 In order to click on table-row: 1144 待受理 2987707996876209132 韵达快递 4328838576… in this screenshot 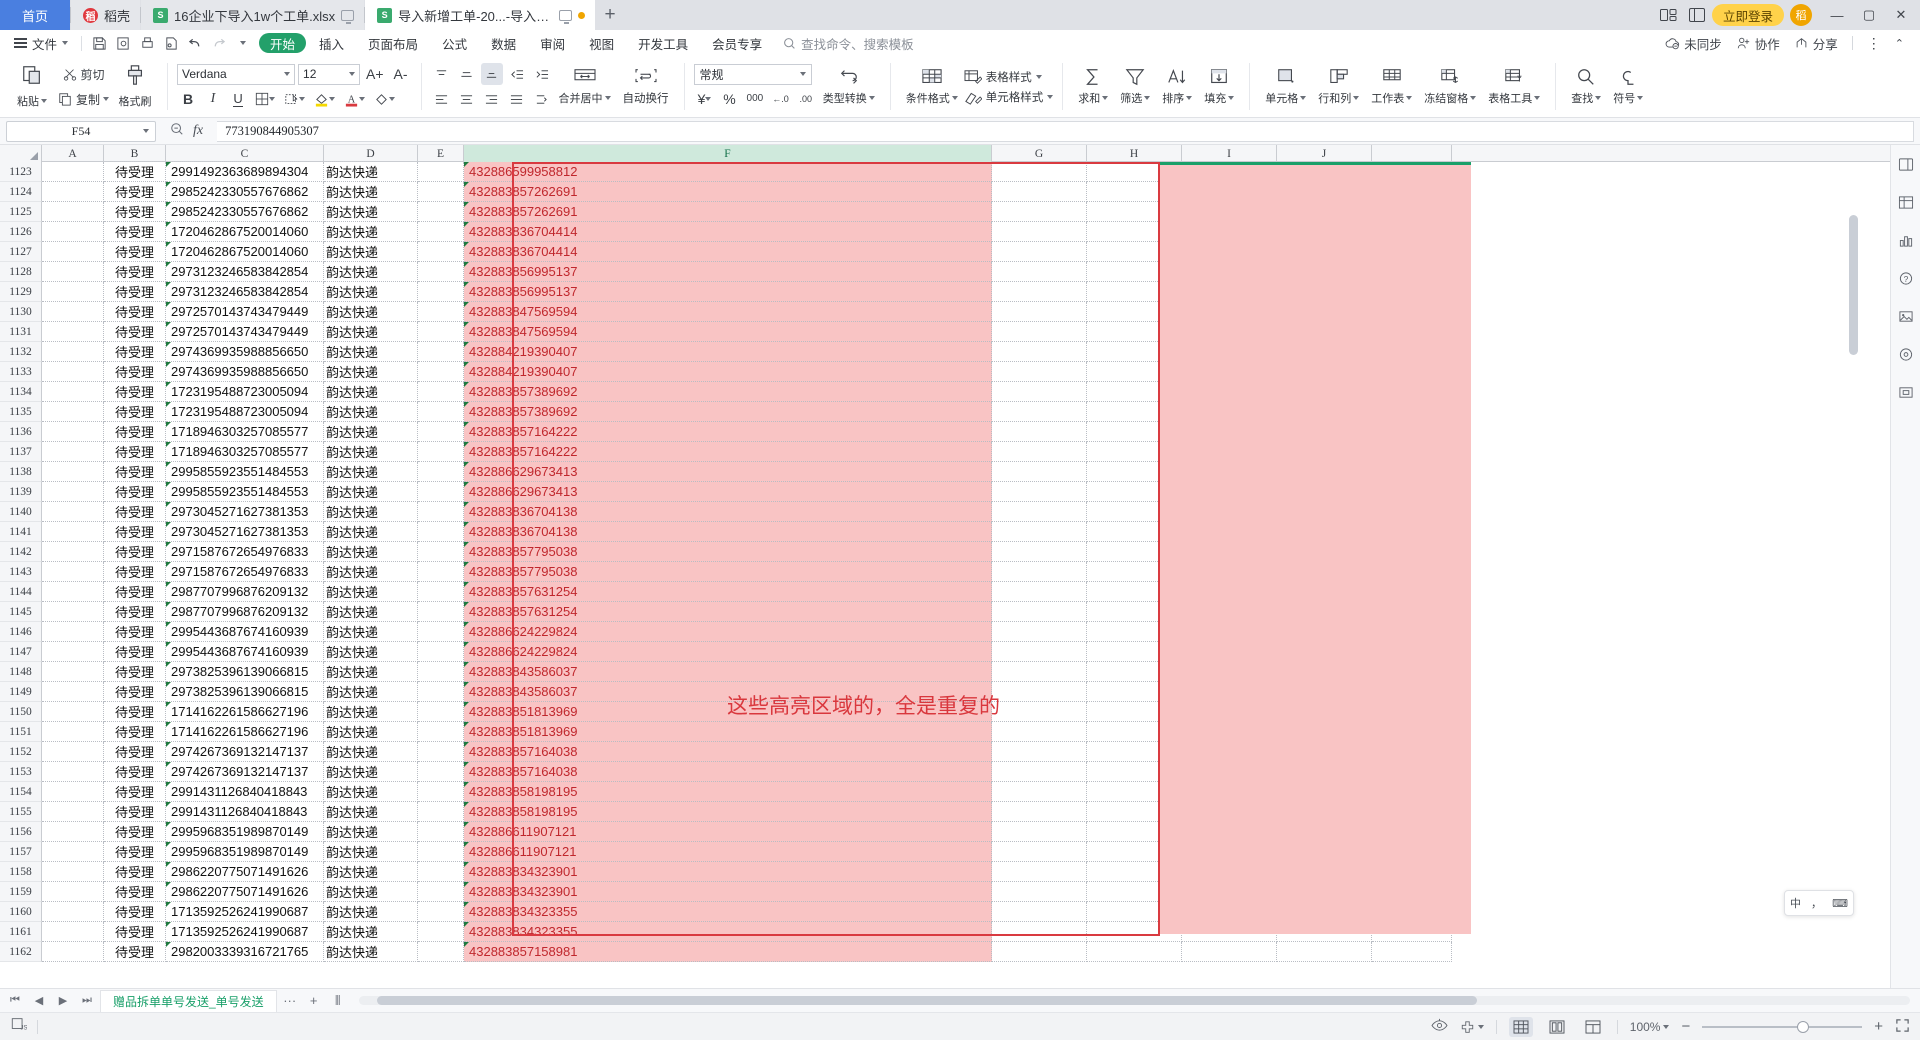, I will do `click(945, 592)`.